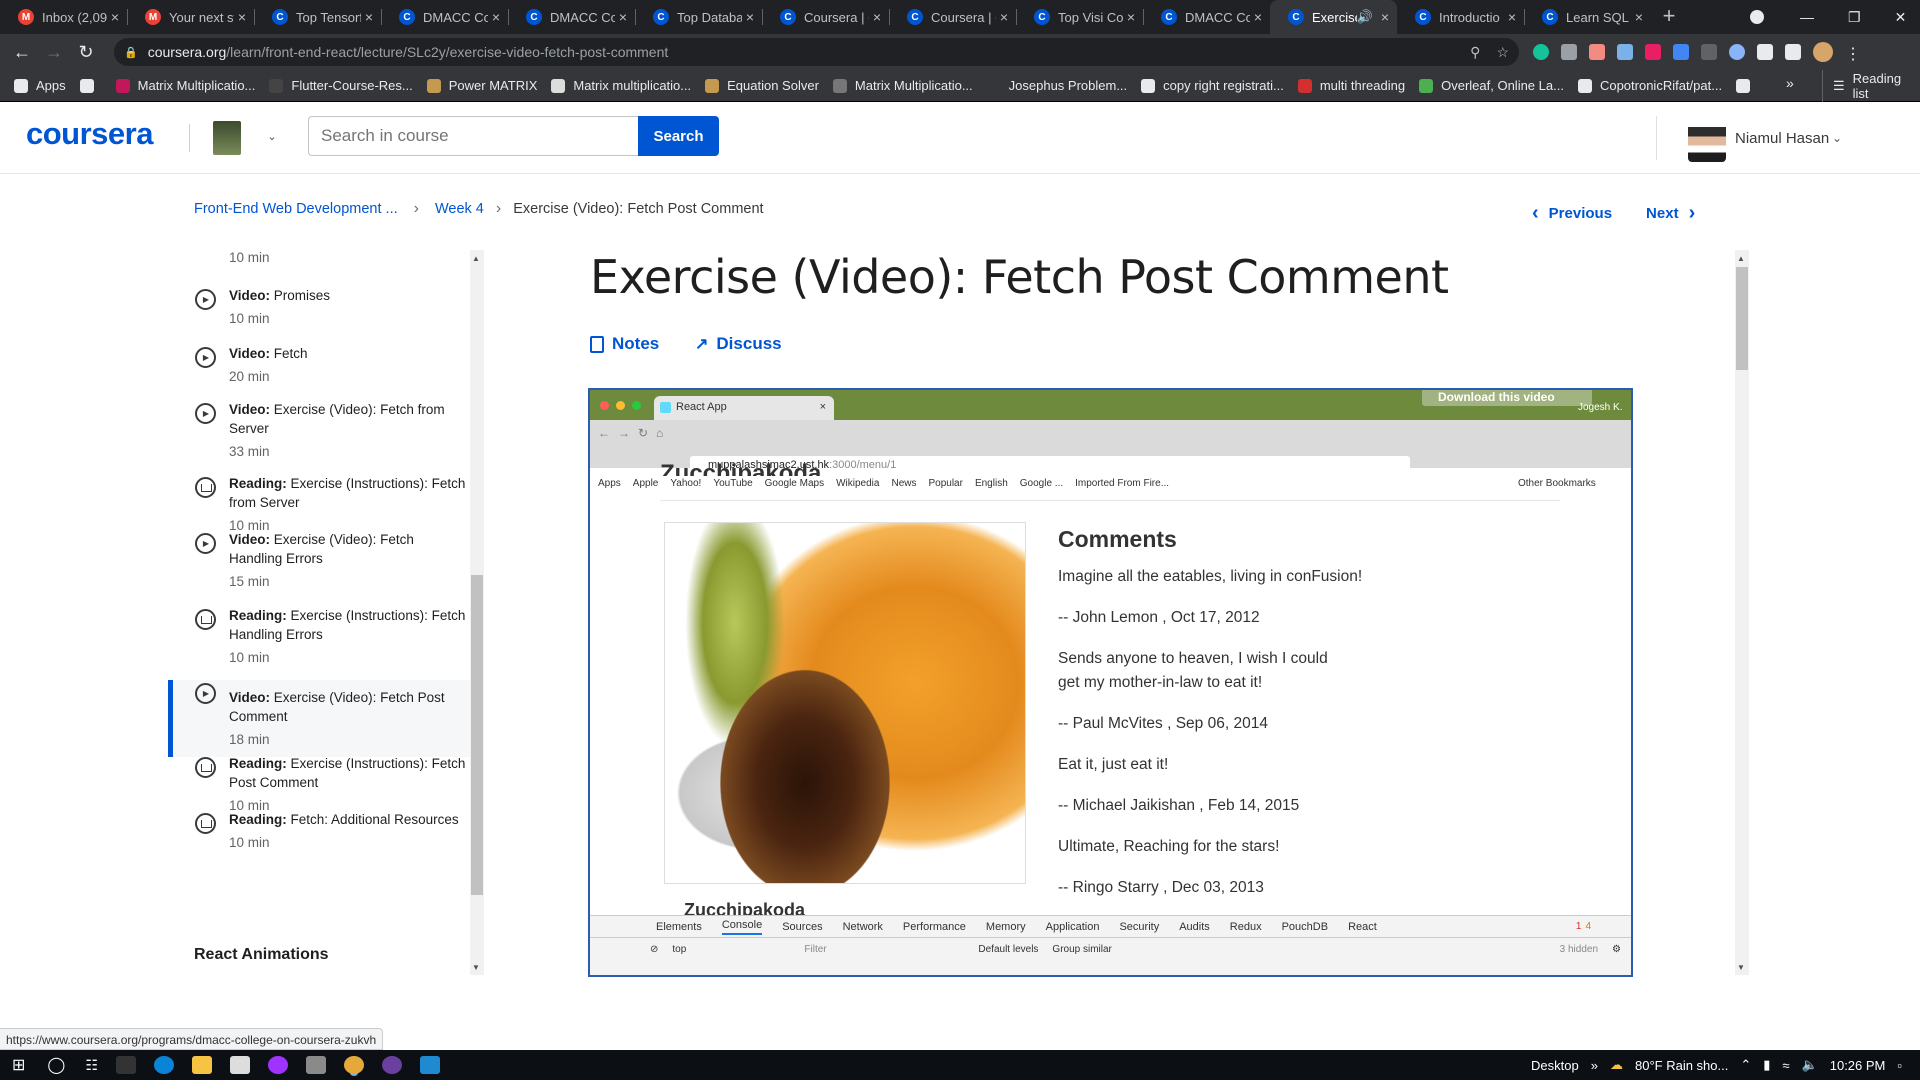 The height and width of the screenshot is (1080, 1920). What do you see at coordinates (459, 209) in the screenshot?
I see `breadcrumb-week-link: Week 4` at bounding box center [459, 209].